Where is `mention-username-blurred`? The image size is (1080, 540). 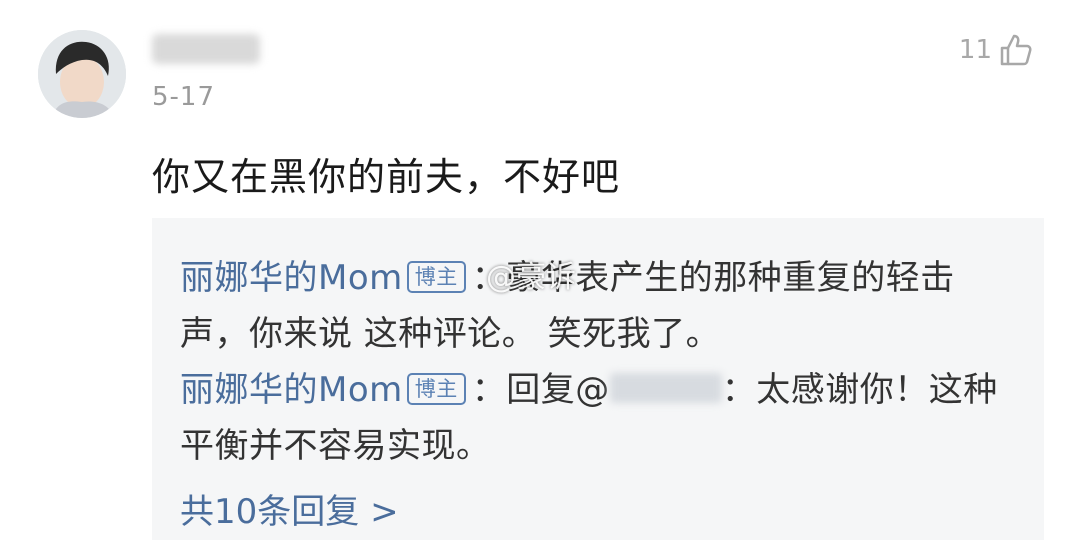 mention-username-blurred is located at coordinates (665, 388).